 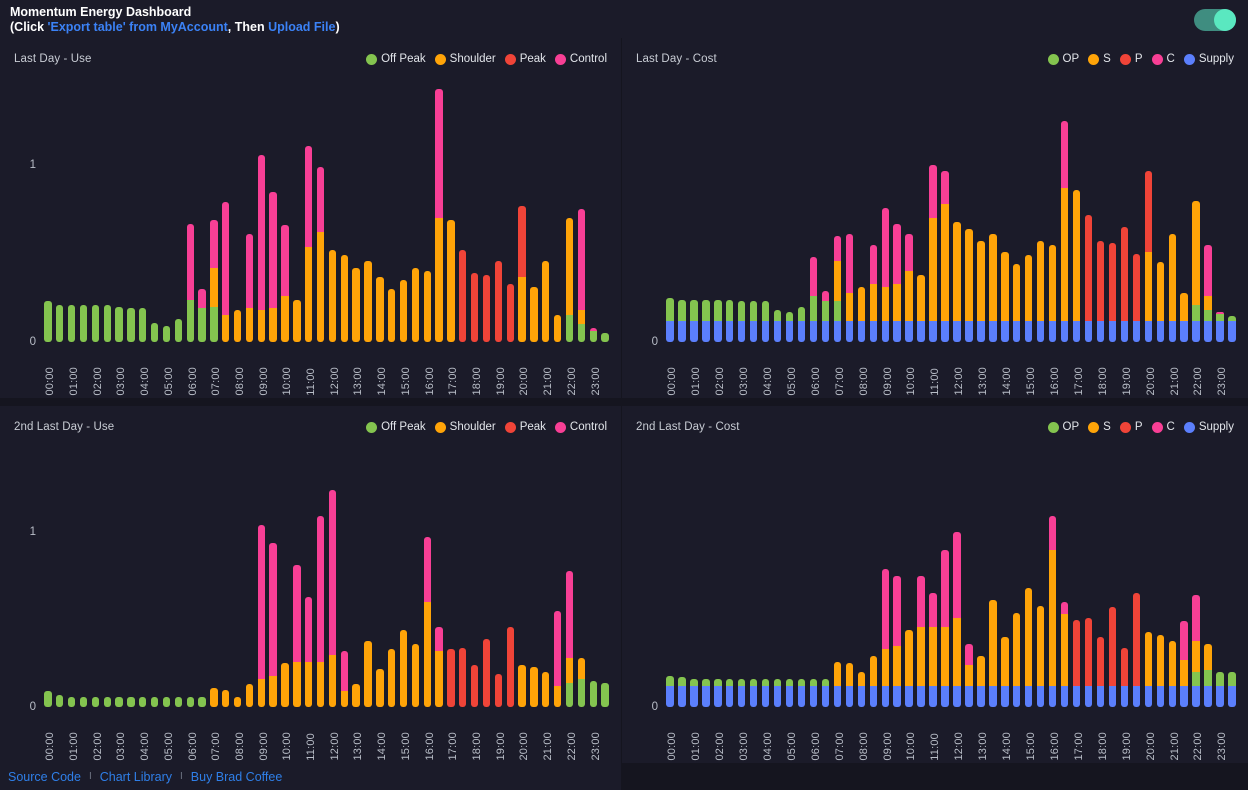 What do you see at coordinates (1208, 59) in the screenshot?
I see `legend-item-supply: Supply` at bounding box center [1208, 59].